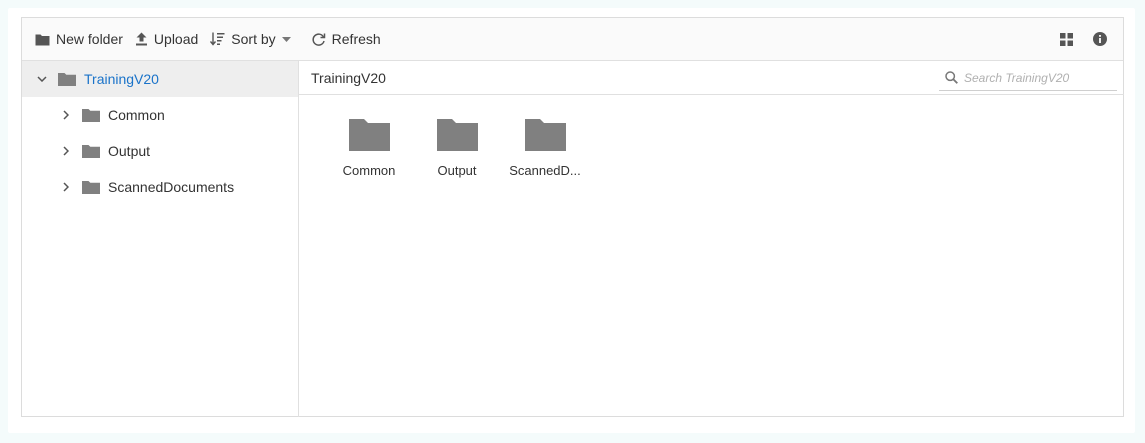  Describe the element at coordinates (369, 155) in the screenshot. I see `file-tile-common: Common` at that location.